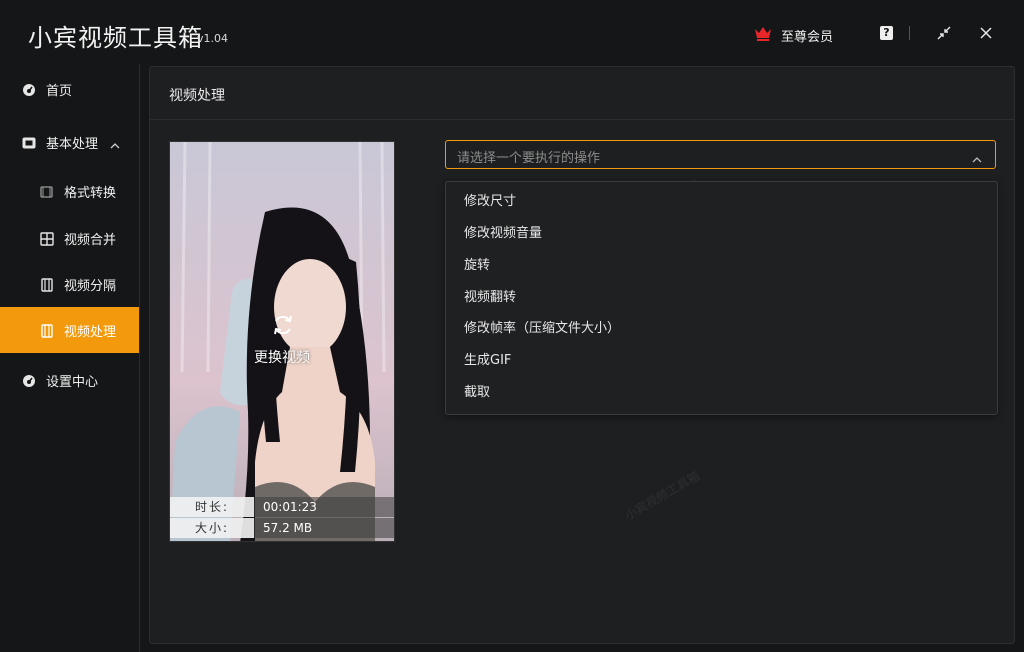 The width and height of the screenshot is (1024, 652). I want to click on sidebar-item-label: 视频合并, so click(90, 240).